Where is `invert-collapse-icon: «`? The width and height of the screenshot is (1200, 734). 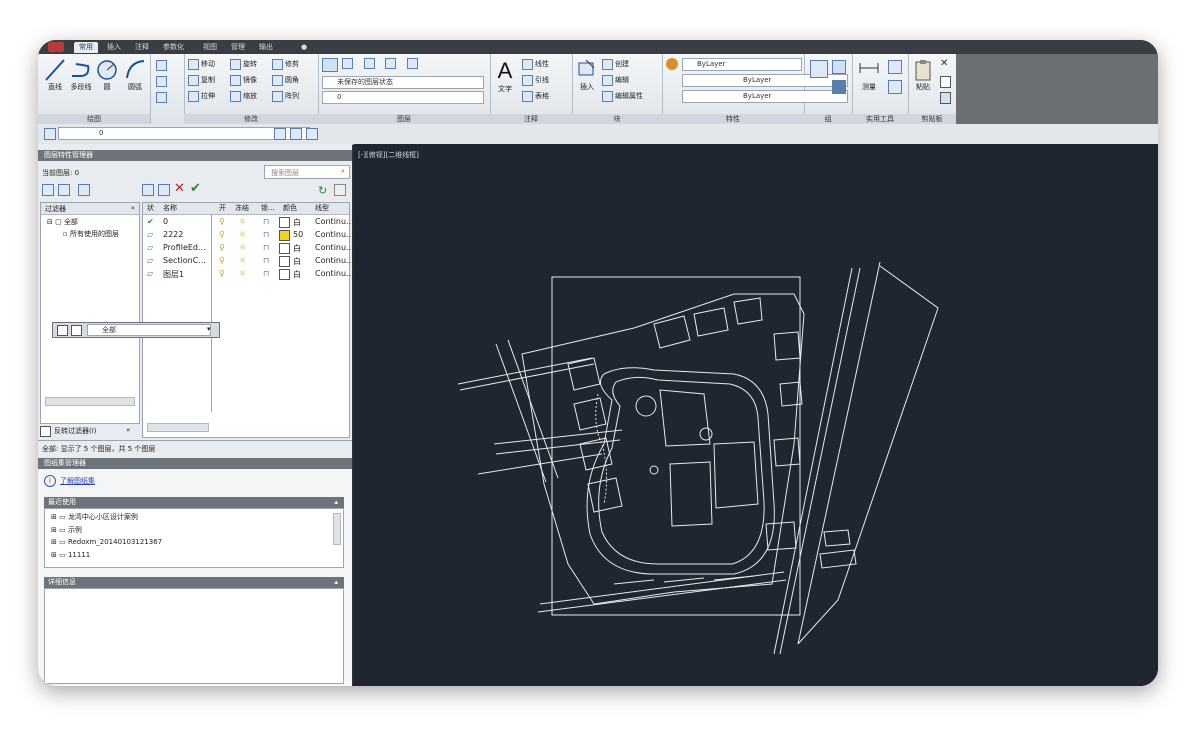
invert-collapse-icon: « is located at coordinates (128, 430).